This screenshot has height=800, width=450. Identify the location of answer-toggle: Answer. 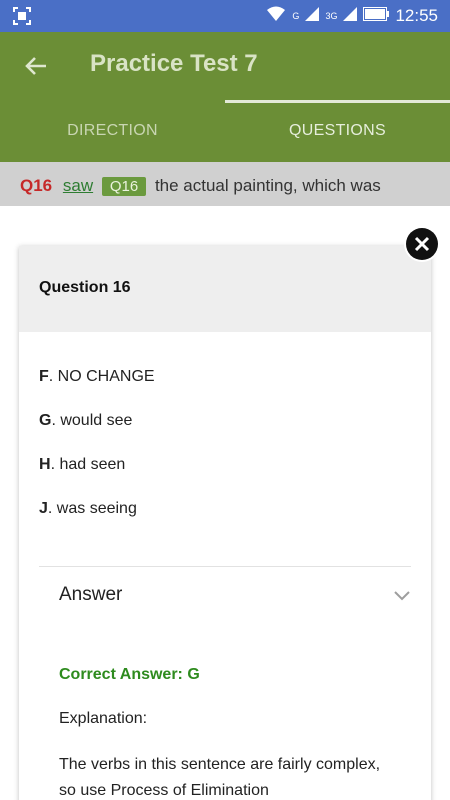
(235, 599).